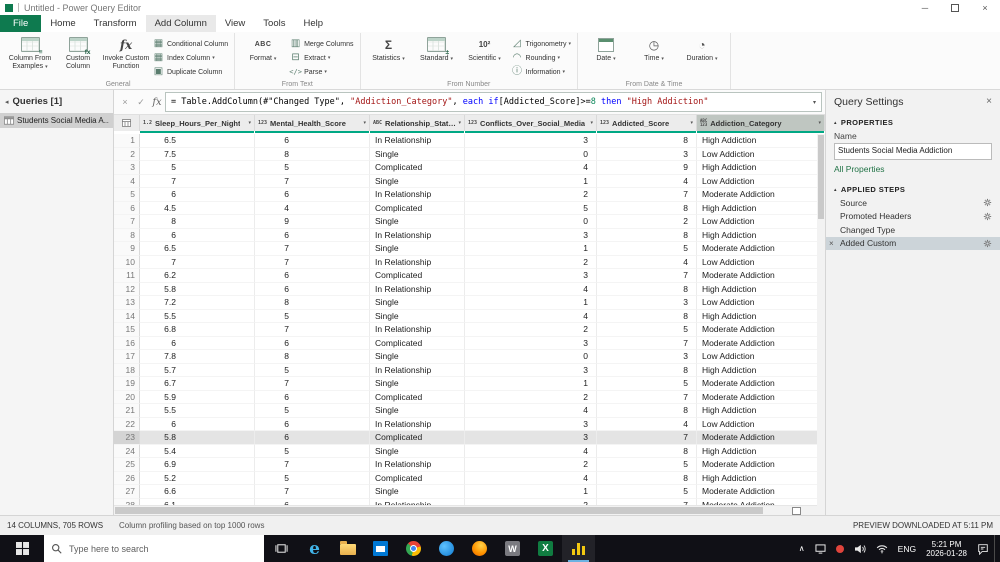  Describe the element at coordinates (190, 44) in the screenshot. I see `ribbon-button-conditional-column: ▦ Conditional Column` at that location.